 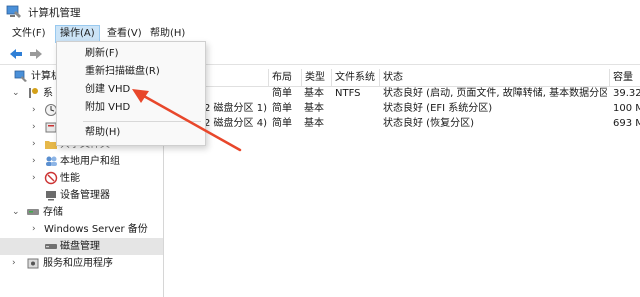 I want to click on performance-icon, so click(x=51, y=178).